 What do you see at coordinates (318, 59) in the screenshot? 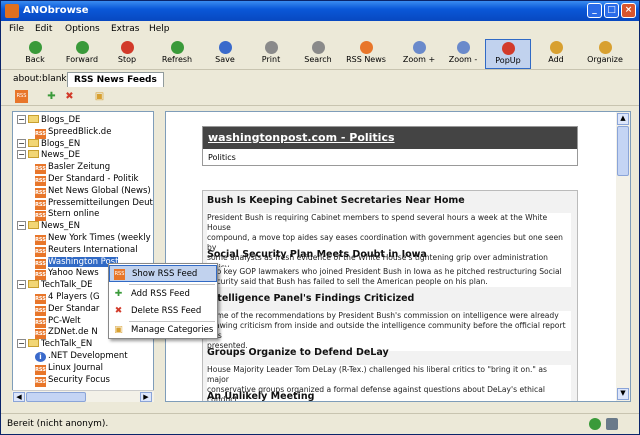
I see `toolbar-label: Search` at bounding box center [318, 59].